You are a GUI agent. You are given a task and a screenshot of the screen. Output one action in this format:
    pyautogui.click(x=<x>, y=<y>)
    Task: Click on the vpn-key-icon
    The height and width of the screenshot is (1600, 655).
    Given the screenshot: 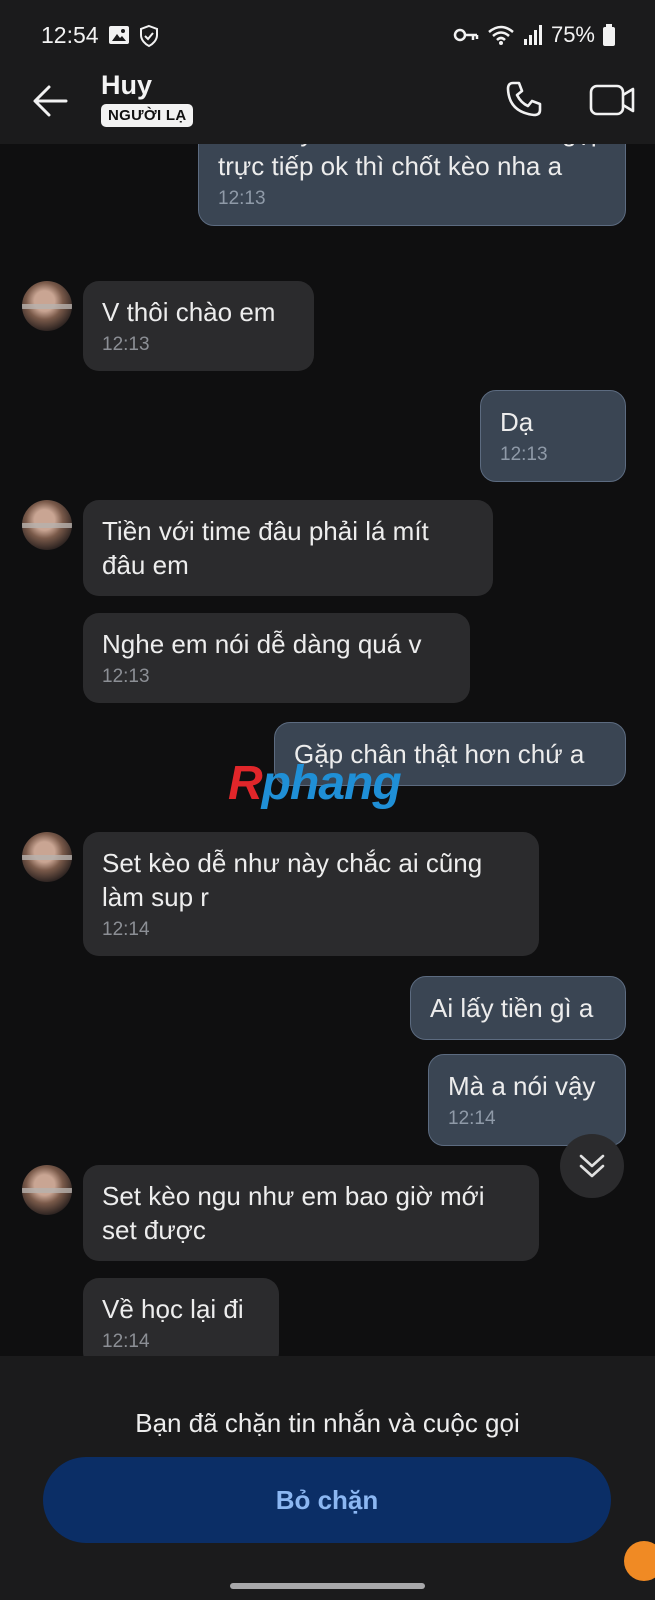 What is the action you would take?
    pyautogui.click(x=466, y=35)
    